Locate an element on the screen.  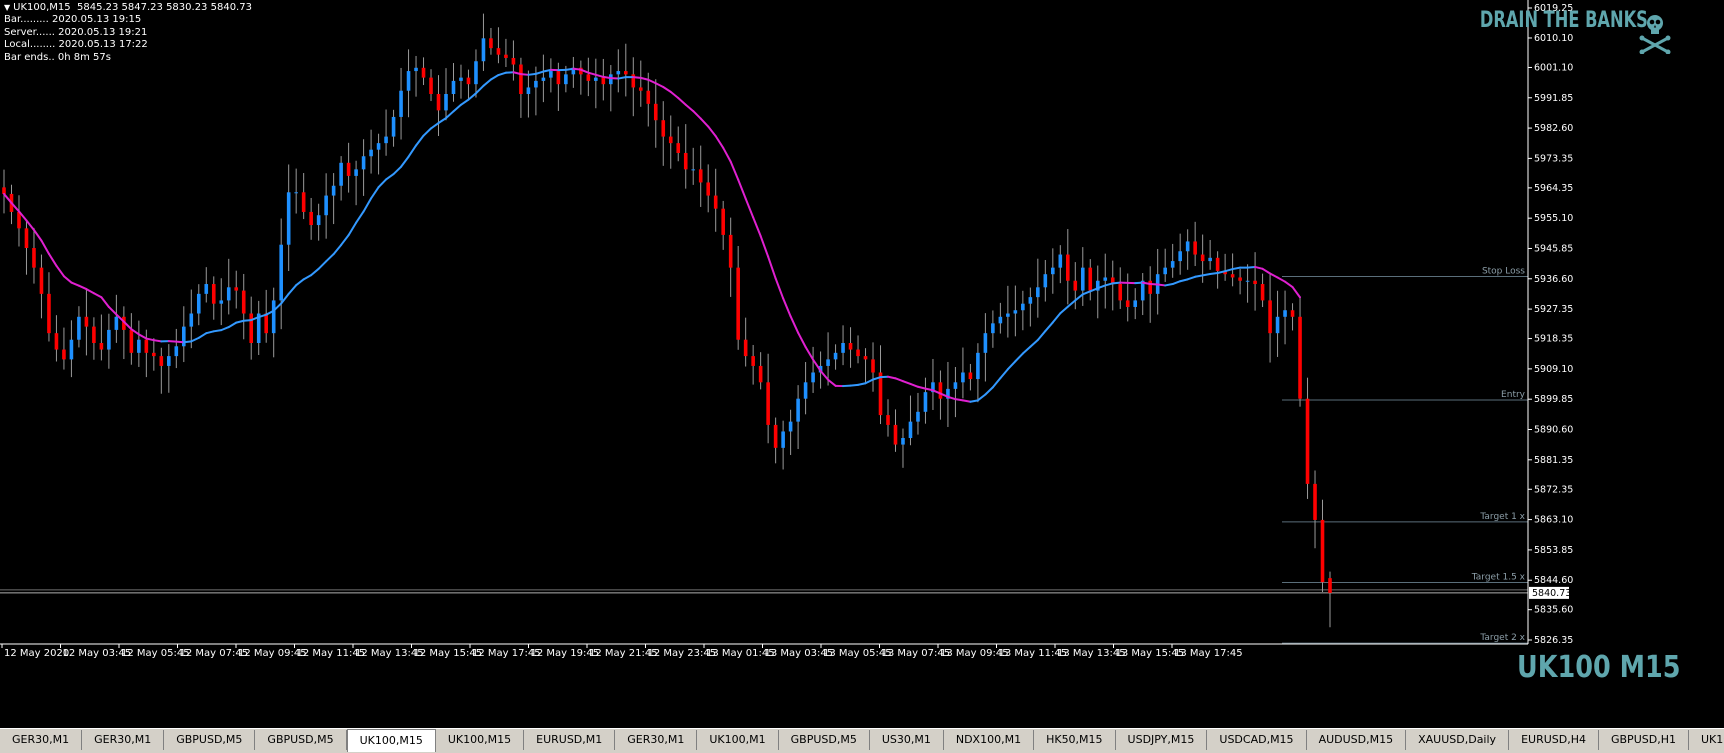
chart-tab: USDCAD,M15 is located at coordinates (1256, 740).